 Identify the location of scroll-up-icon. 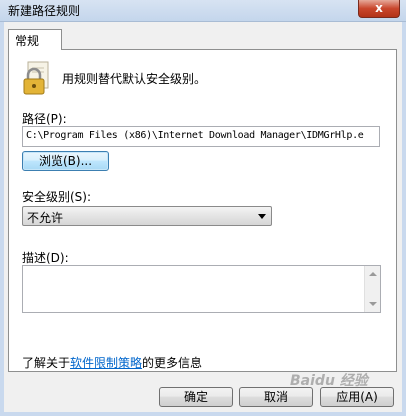
(373, 274).